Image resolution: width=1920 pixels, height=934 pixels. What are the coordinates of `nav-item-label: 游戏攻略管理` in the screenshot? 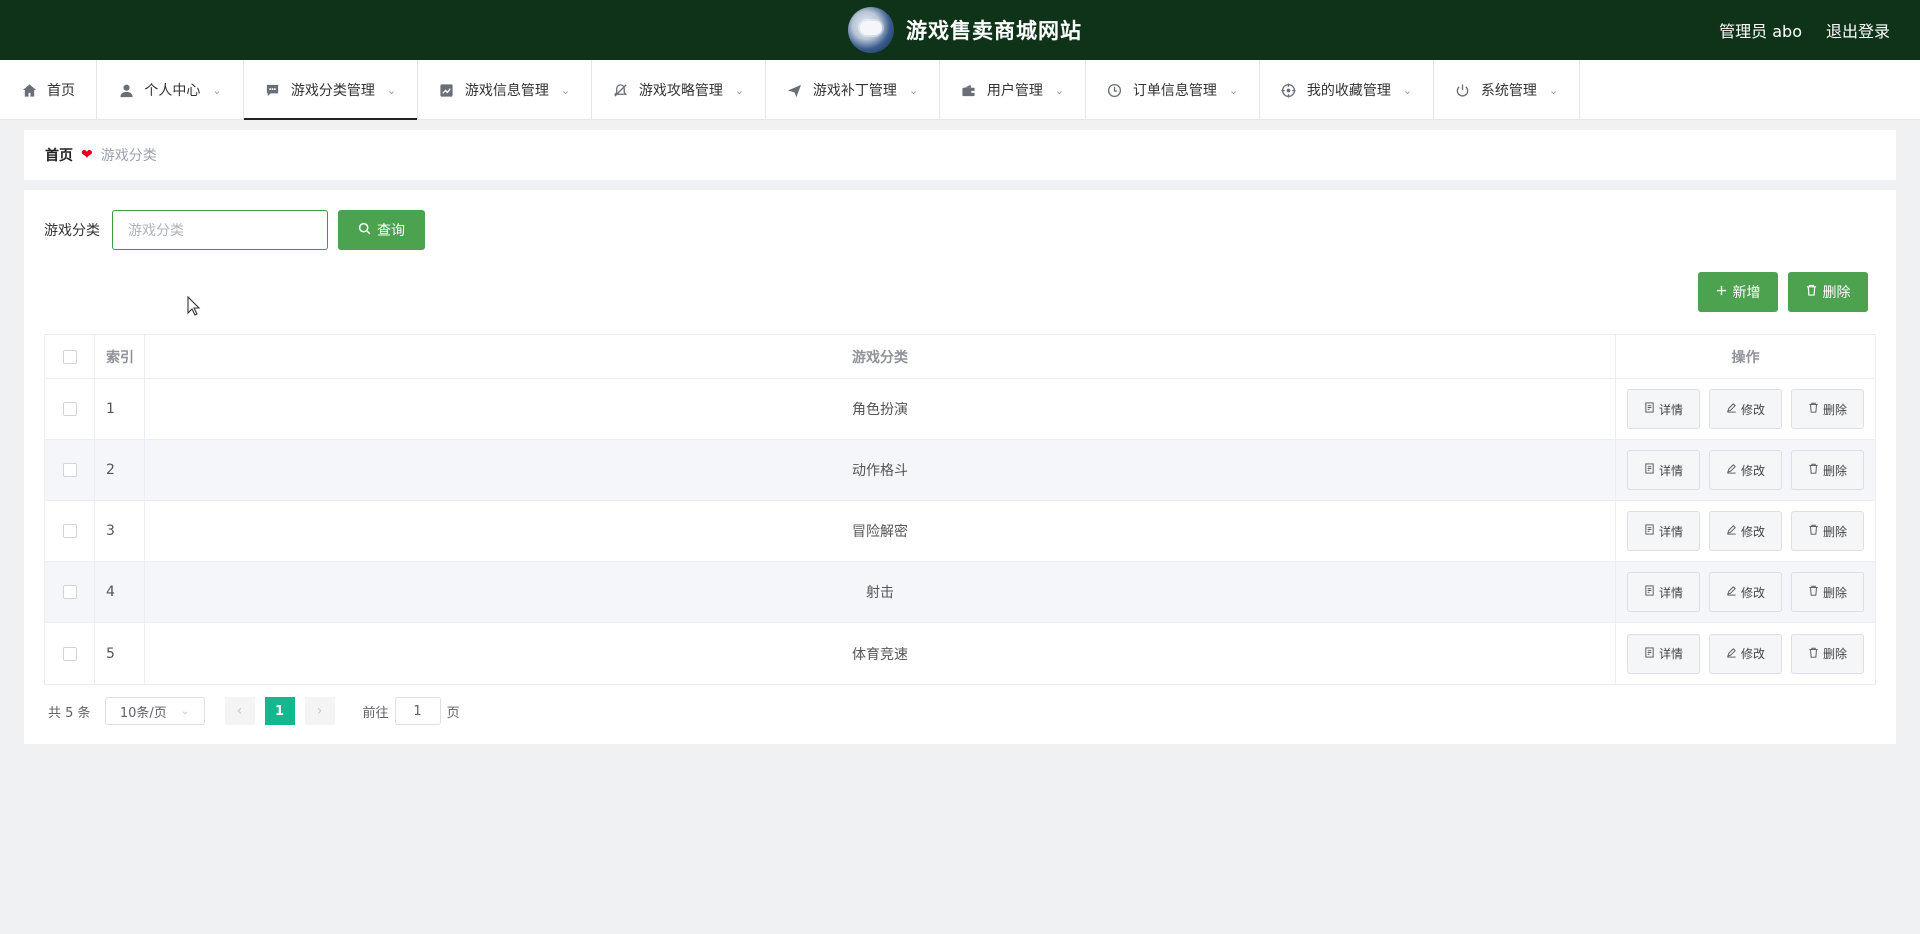 It's located at (680, 91).